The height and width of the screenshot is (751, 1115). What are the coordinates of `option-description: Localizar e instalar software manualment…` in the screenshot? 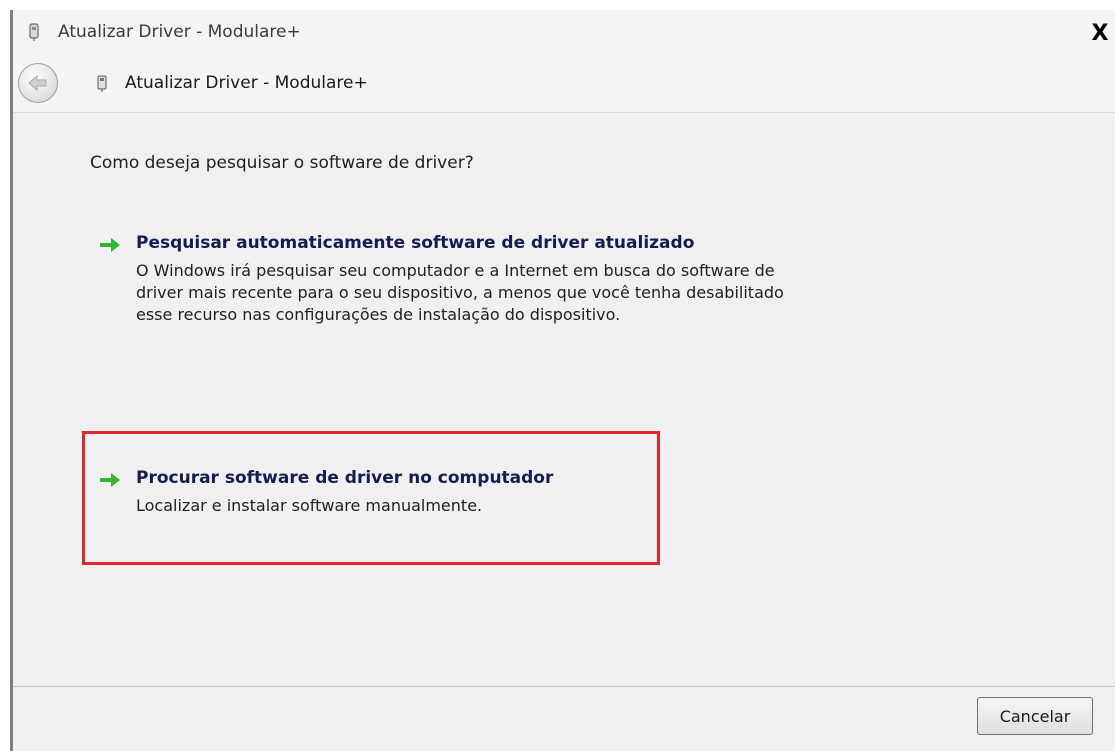 It's located at (309, 506).